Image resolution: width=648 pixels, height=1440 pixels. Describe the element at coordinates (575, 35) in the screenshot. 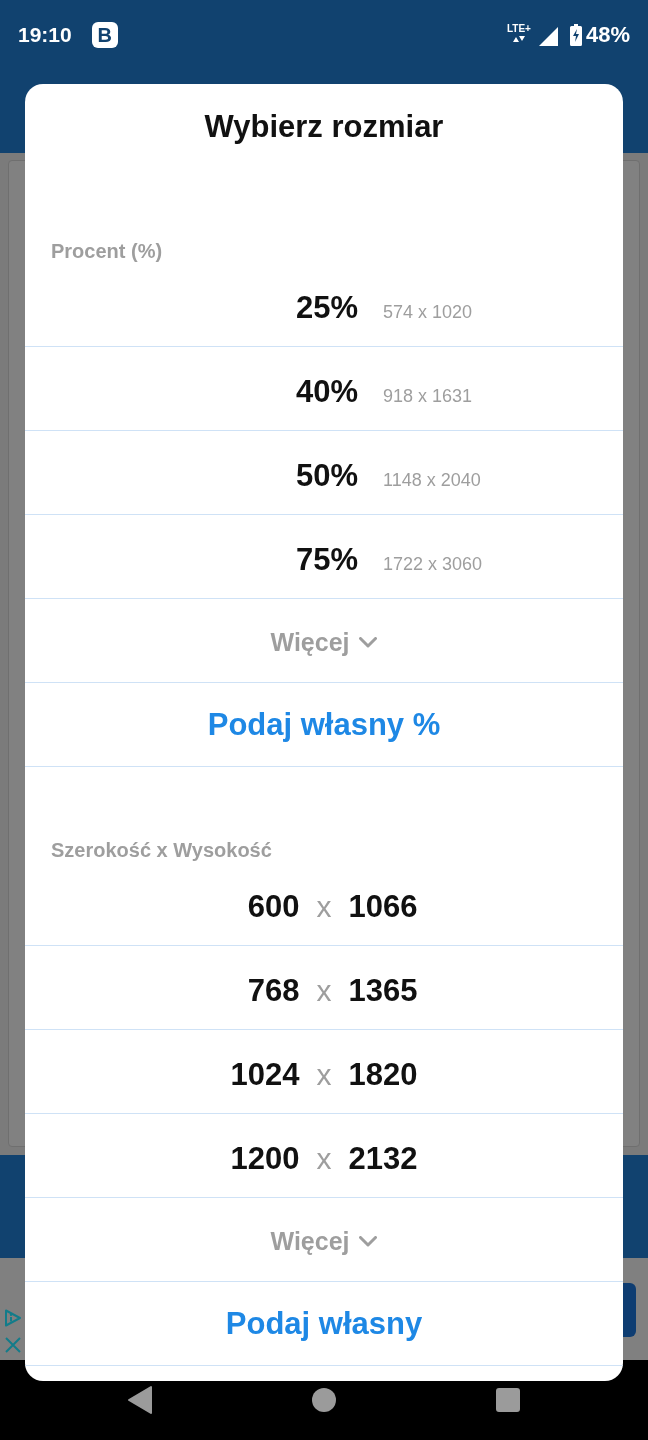

I see `battery-charging-icon` at that location.